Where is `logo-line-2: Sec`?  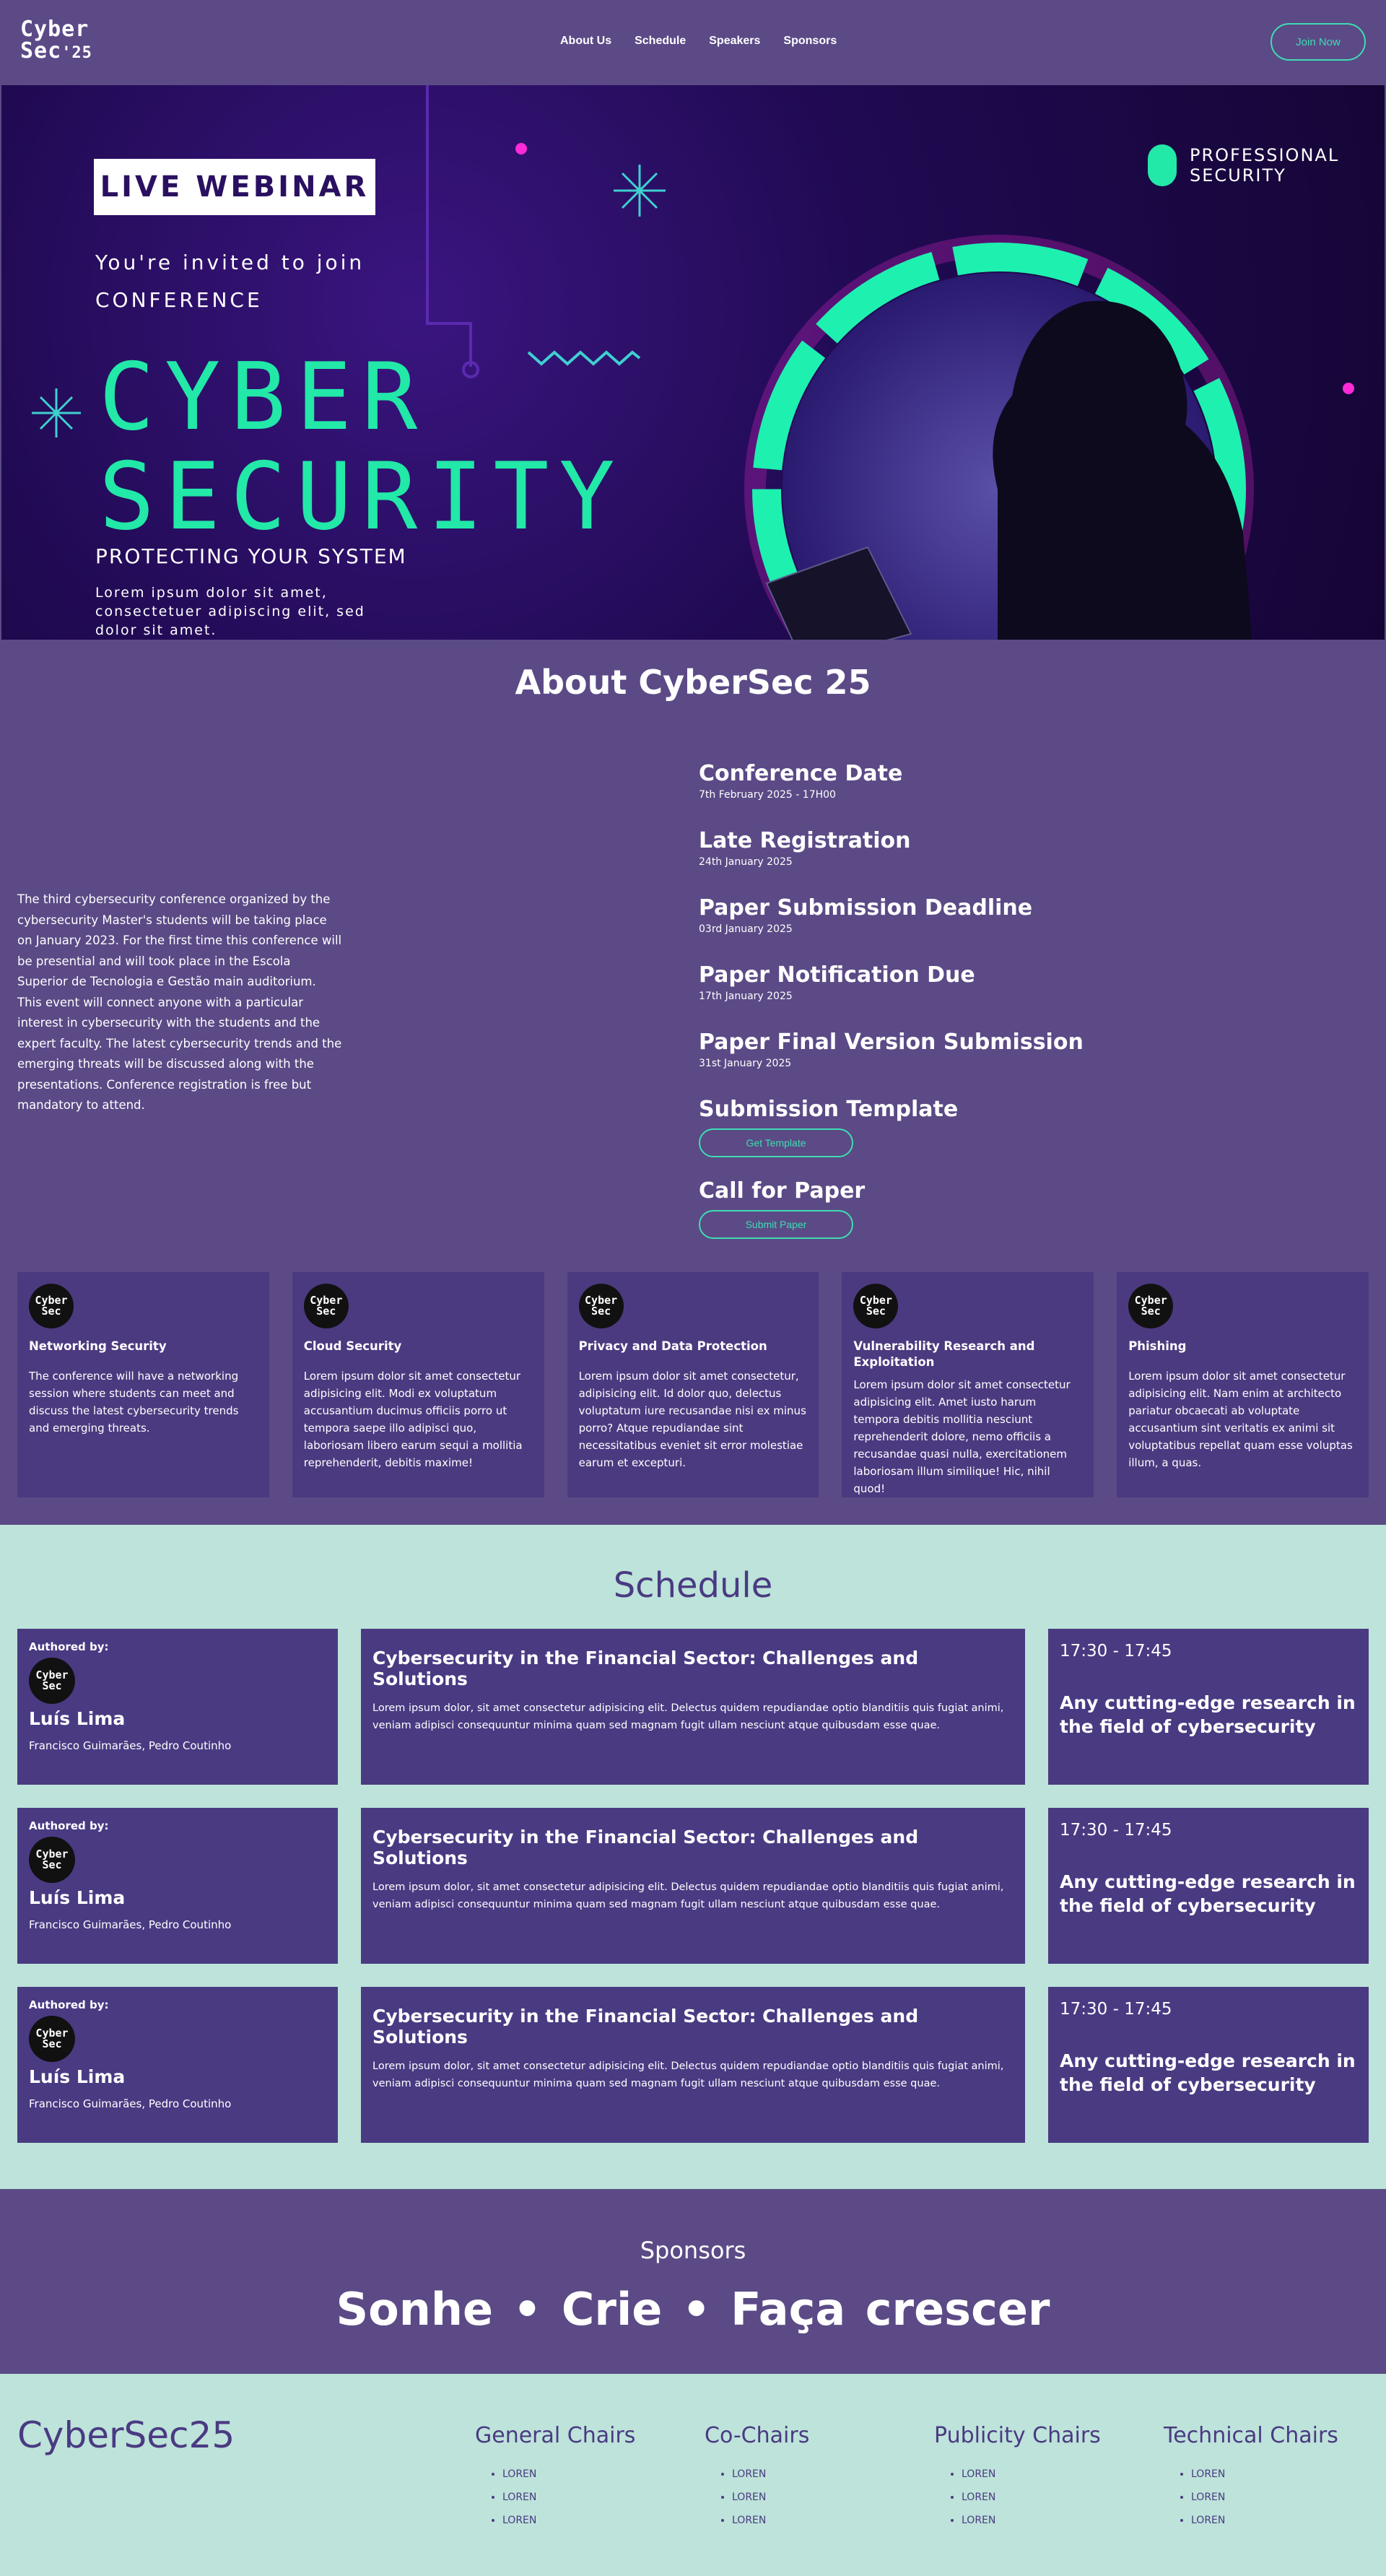 logo-line-2: Sec is located at coordinates (41, 51).